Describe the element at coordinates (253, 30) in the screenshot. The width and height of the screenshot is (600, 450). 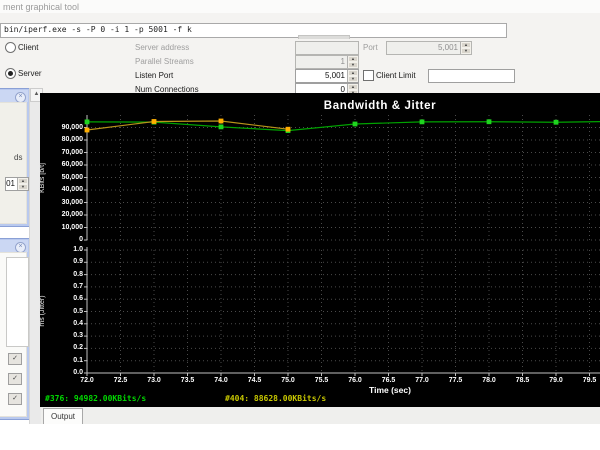
I see `iperf-command-input: bin/iperf.exe -s -P 0 -i 1 -p 5001 -f k` at that location.